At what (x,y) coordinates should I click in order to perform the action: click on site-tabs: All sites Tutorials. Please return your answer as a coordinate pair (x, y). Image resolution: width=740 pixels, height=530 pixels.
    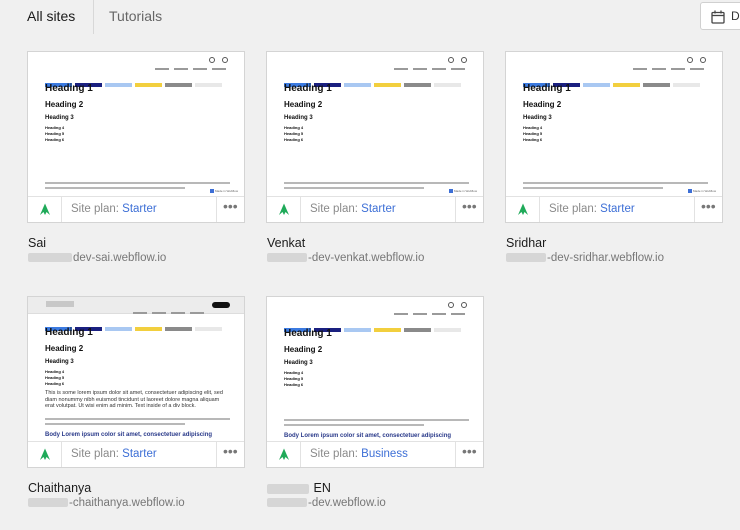
    Looking at the image, I should click on (370, 17).